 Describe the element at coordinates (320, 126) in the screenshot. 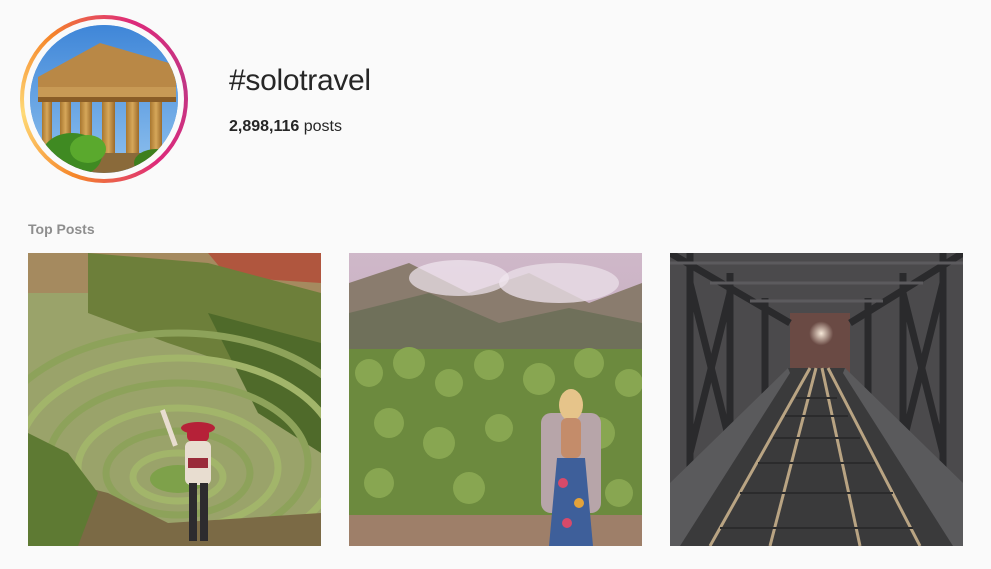

I see `post-count-label: posts` at that location.